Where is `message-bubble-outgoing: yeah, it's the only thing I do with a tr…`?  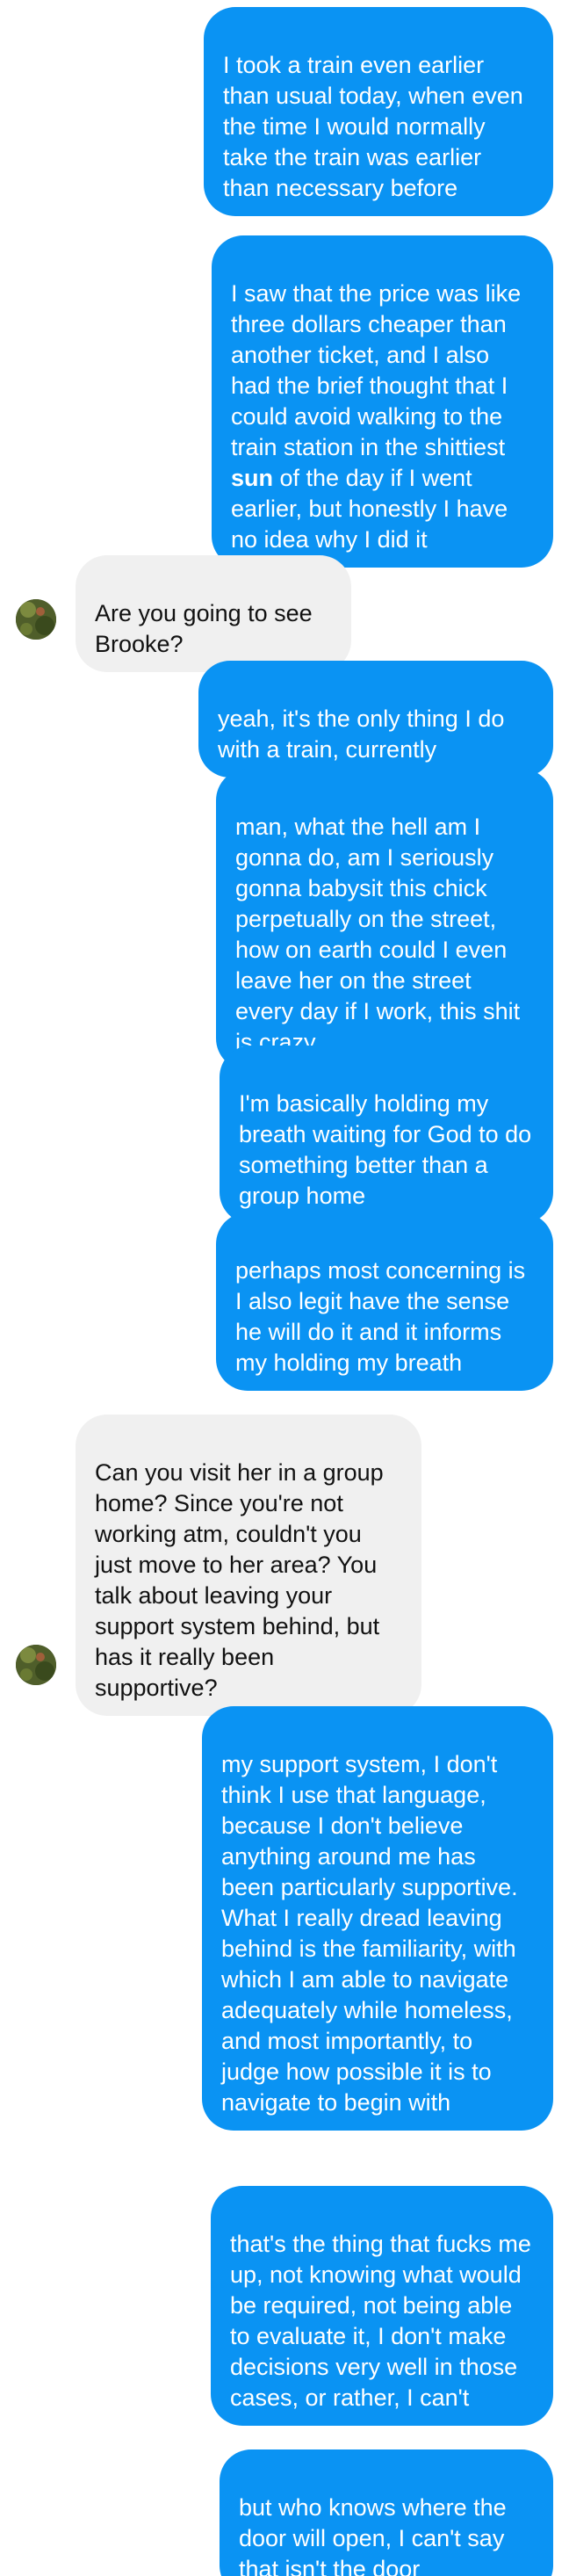 message-bubble-outgoing: yeah, it's the only thing I do with a tr… is located at coordinates (375, 719).